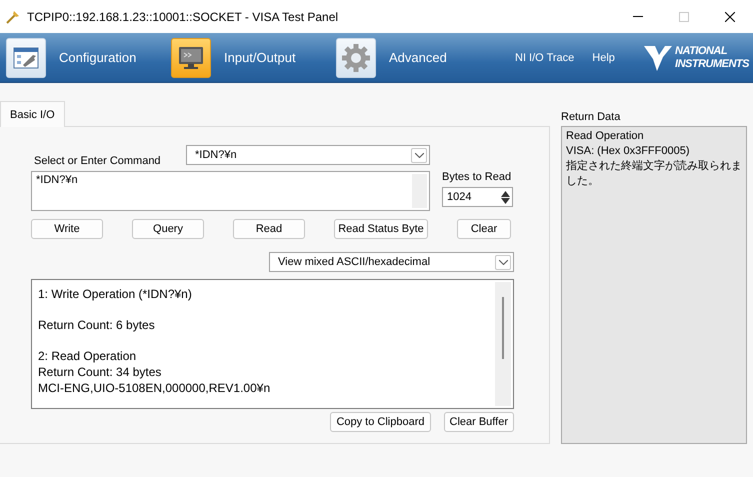  Describe the element at coordinates (308, 155) in the screenshot. I see `command-combobox: *IDN?¥n` at that location.